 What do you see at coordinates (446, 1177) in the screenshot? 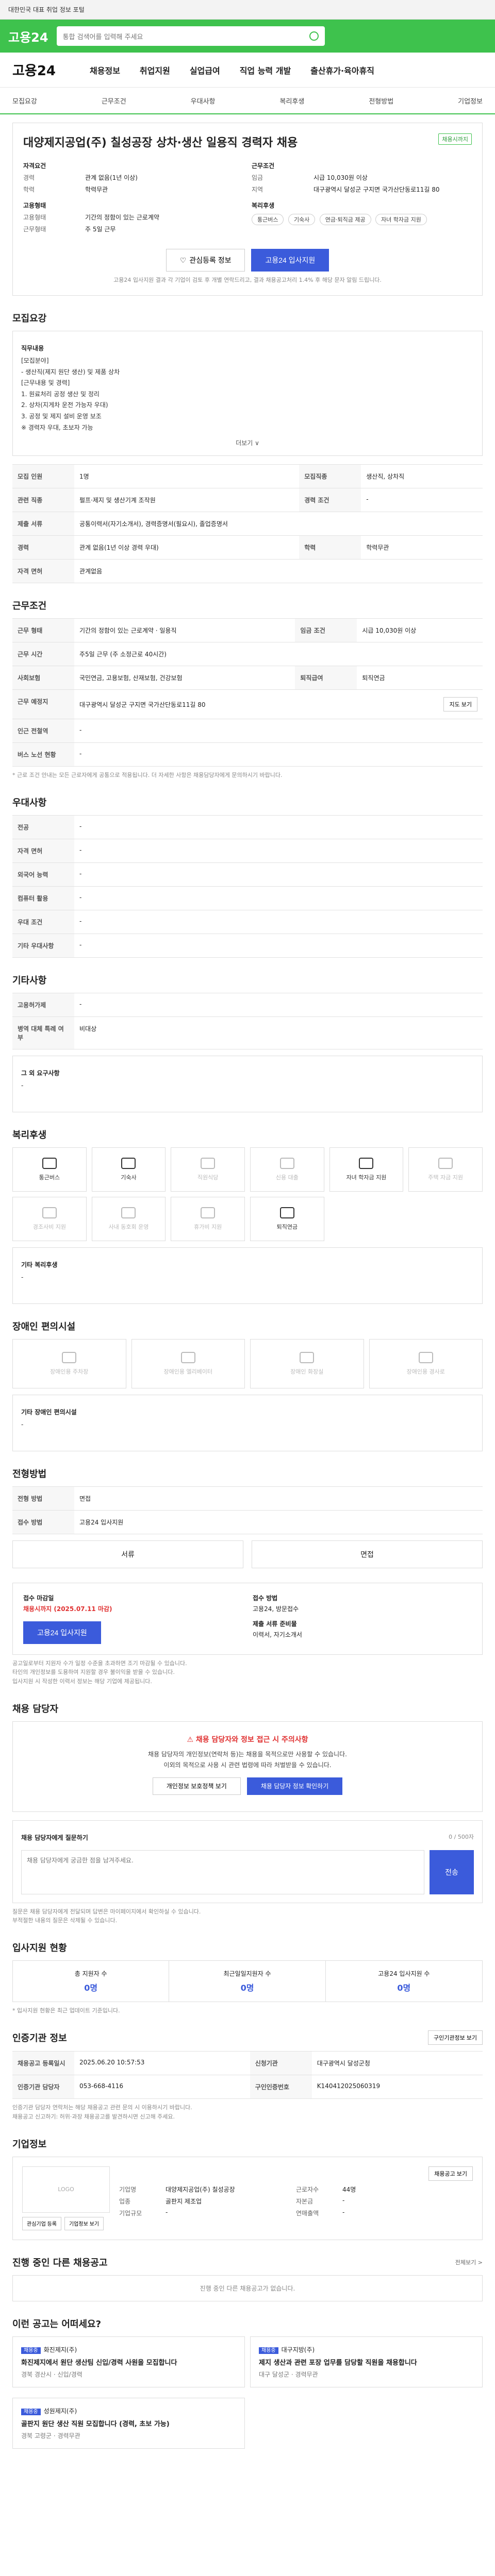
I see `welfare-item-label: 주택 자금 지원` at bounding box center [446, 1177].